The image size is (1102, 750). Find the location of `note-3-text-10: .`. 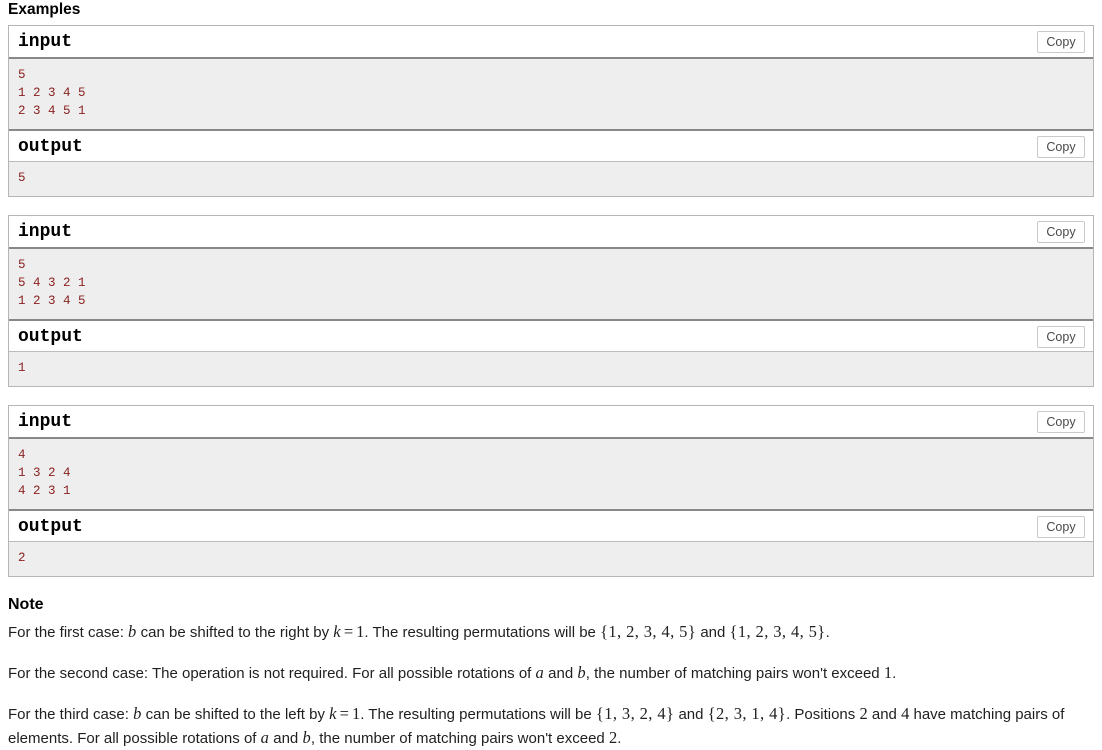

note-3-text-10: . is located at coordinates (619, 738).